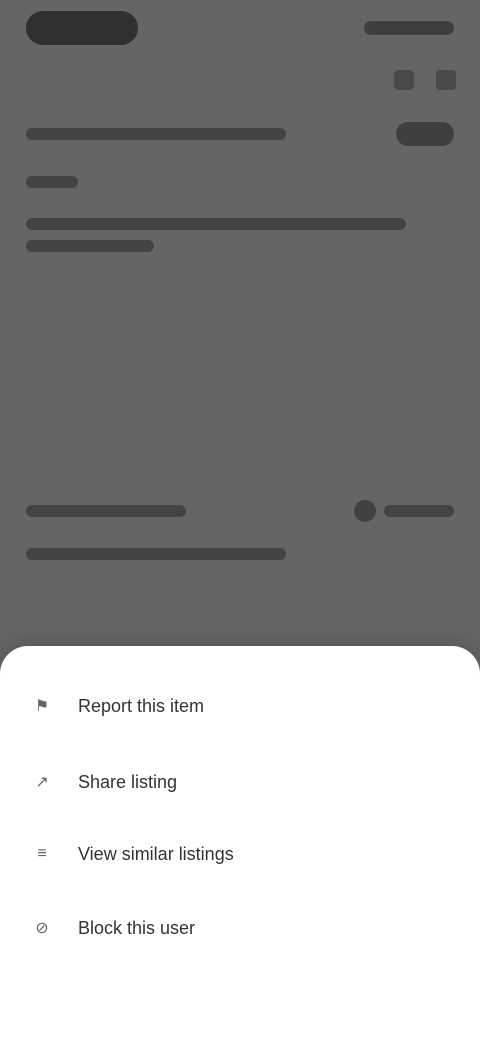  I want to click on sheet-item-share: ↗ Share listing, so click(240, 782).